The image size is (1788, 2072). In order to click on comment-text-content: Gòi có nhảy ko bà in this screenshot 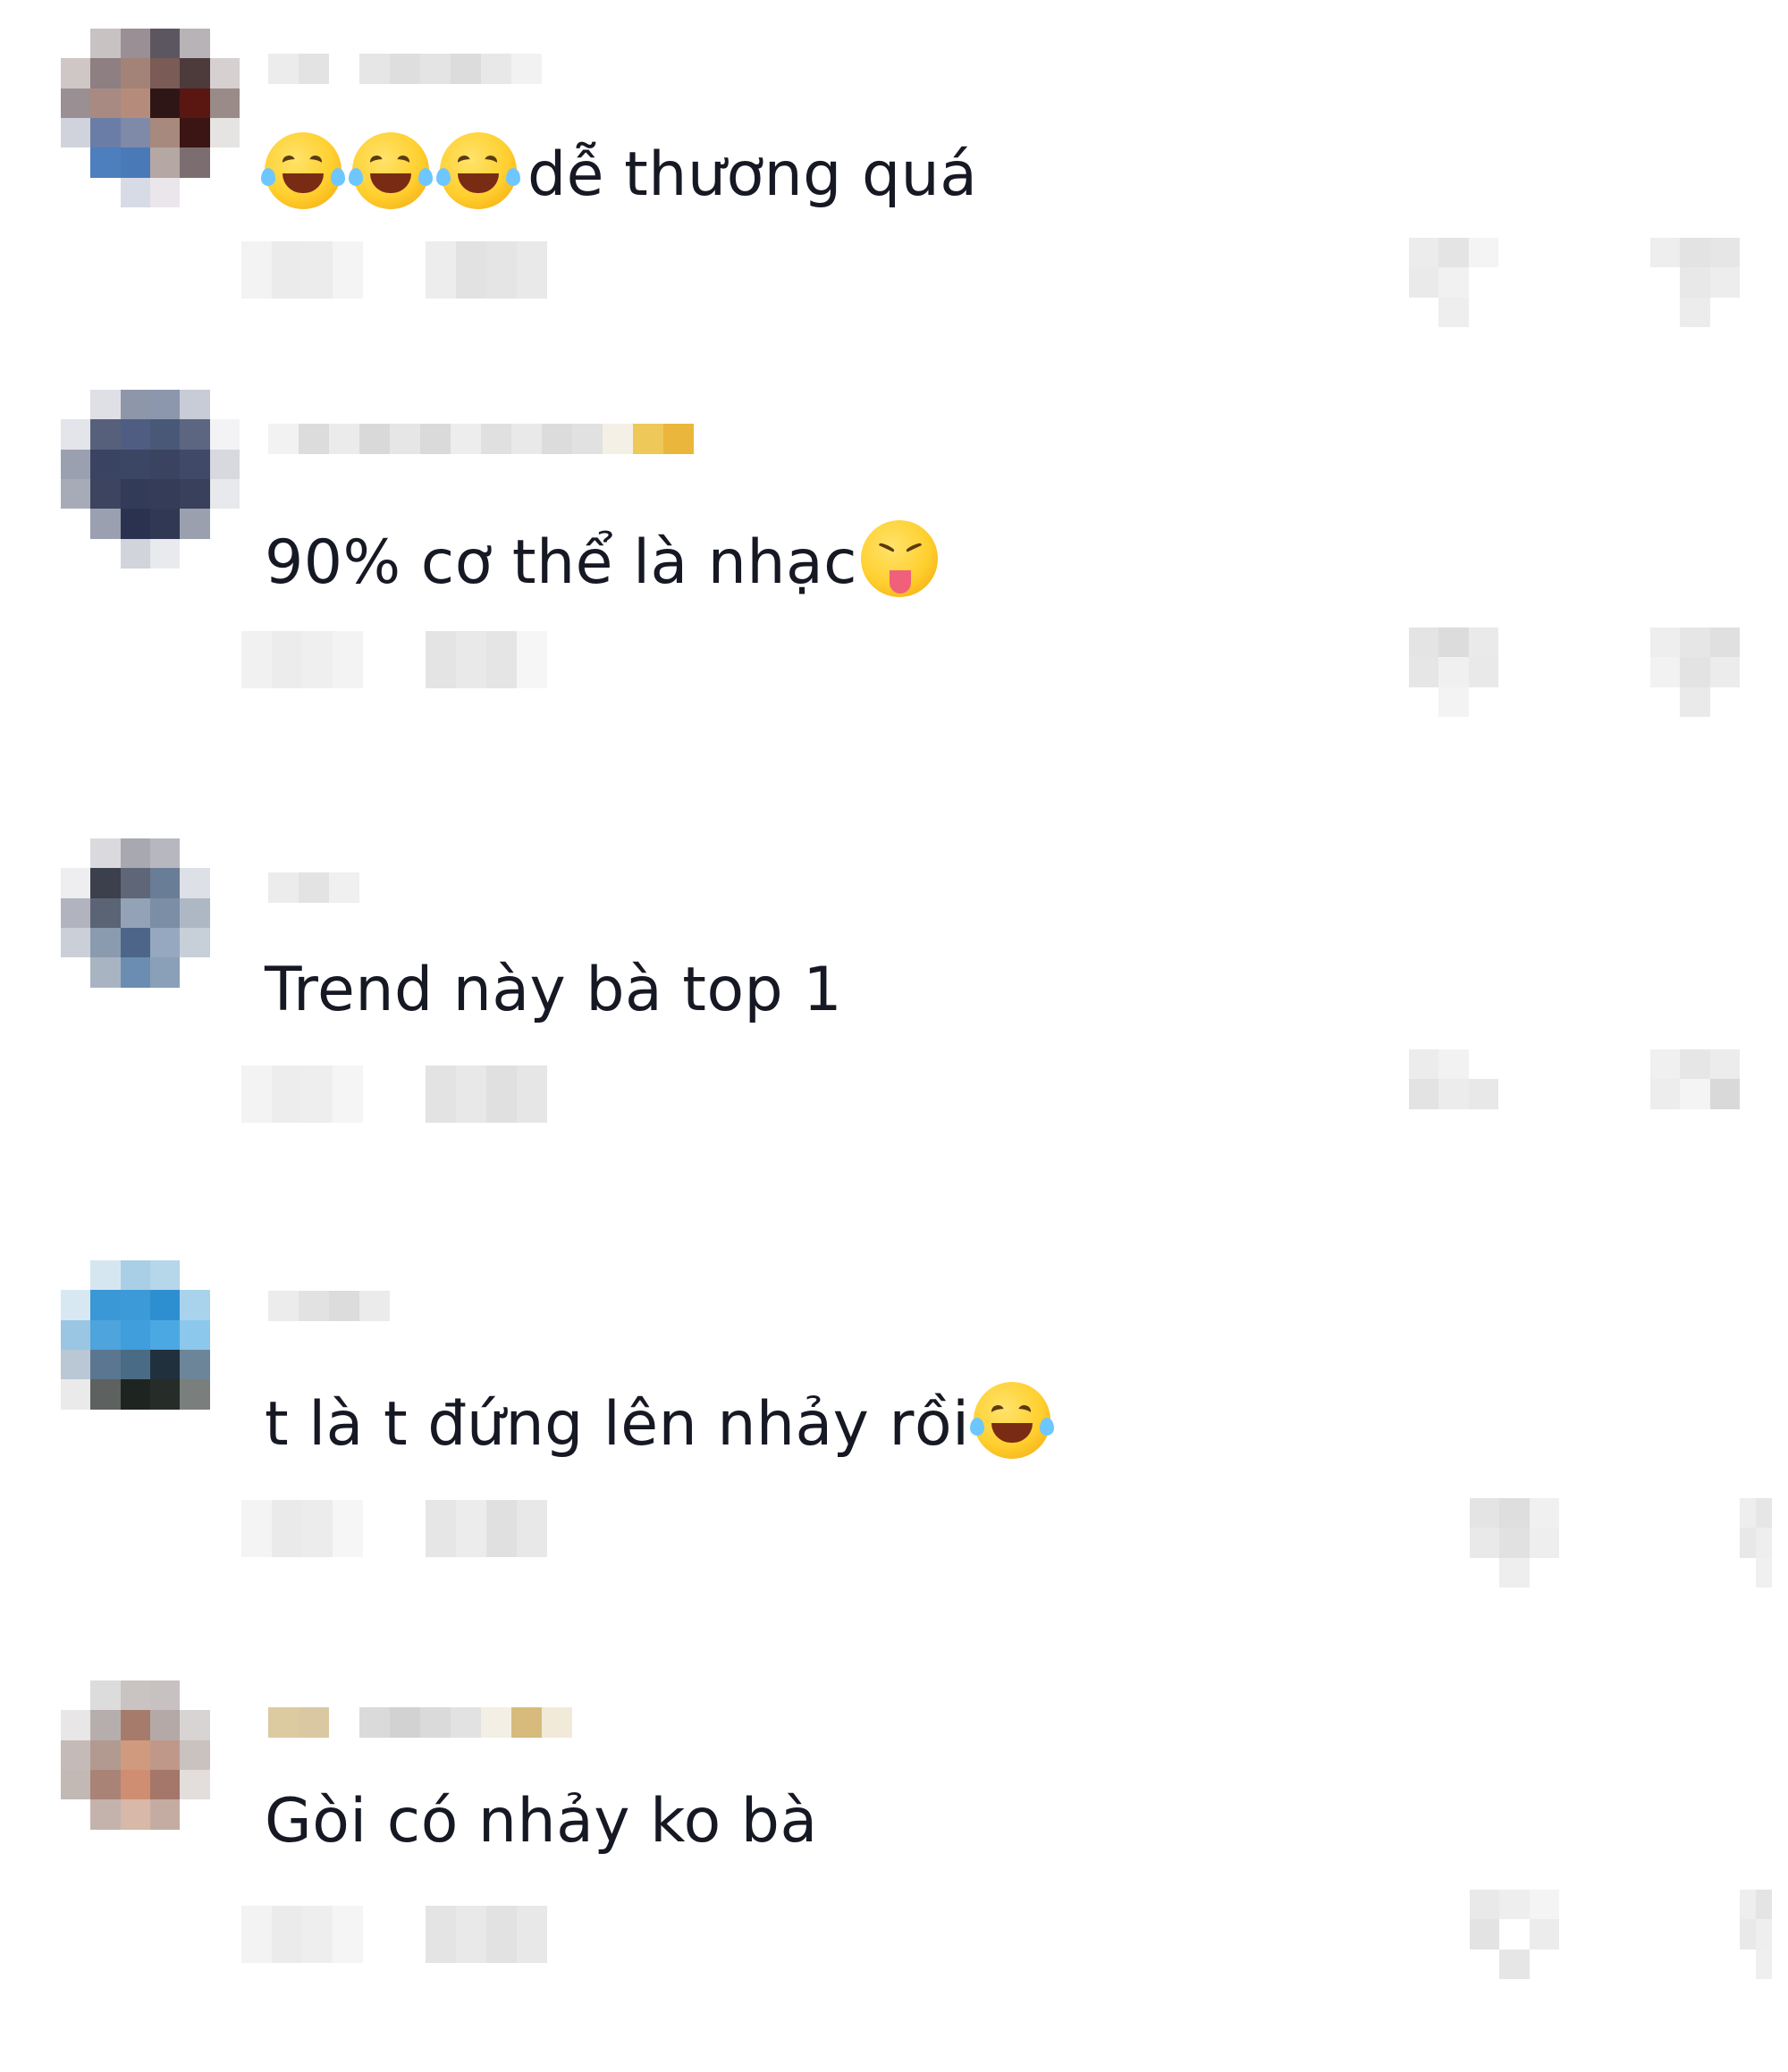, I will do `click(541, 1822)`.